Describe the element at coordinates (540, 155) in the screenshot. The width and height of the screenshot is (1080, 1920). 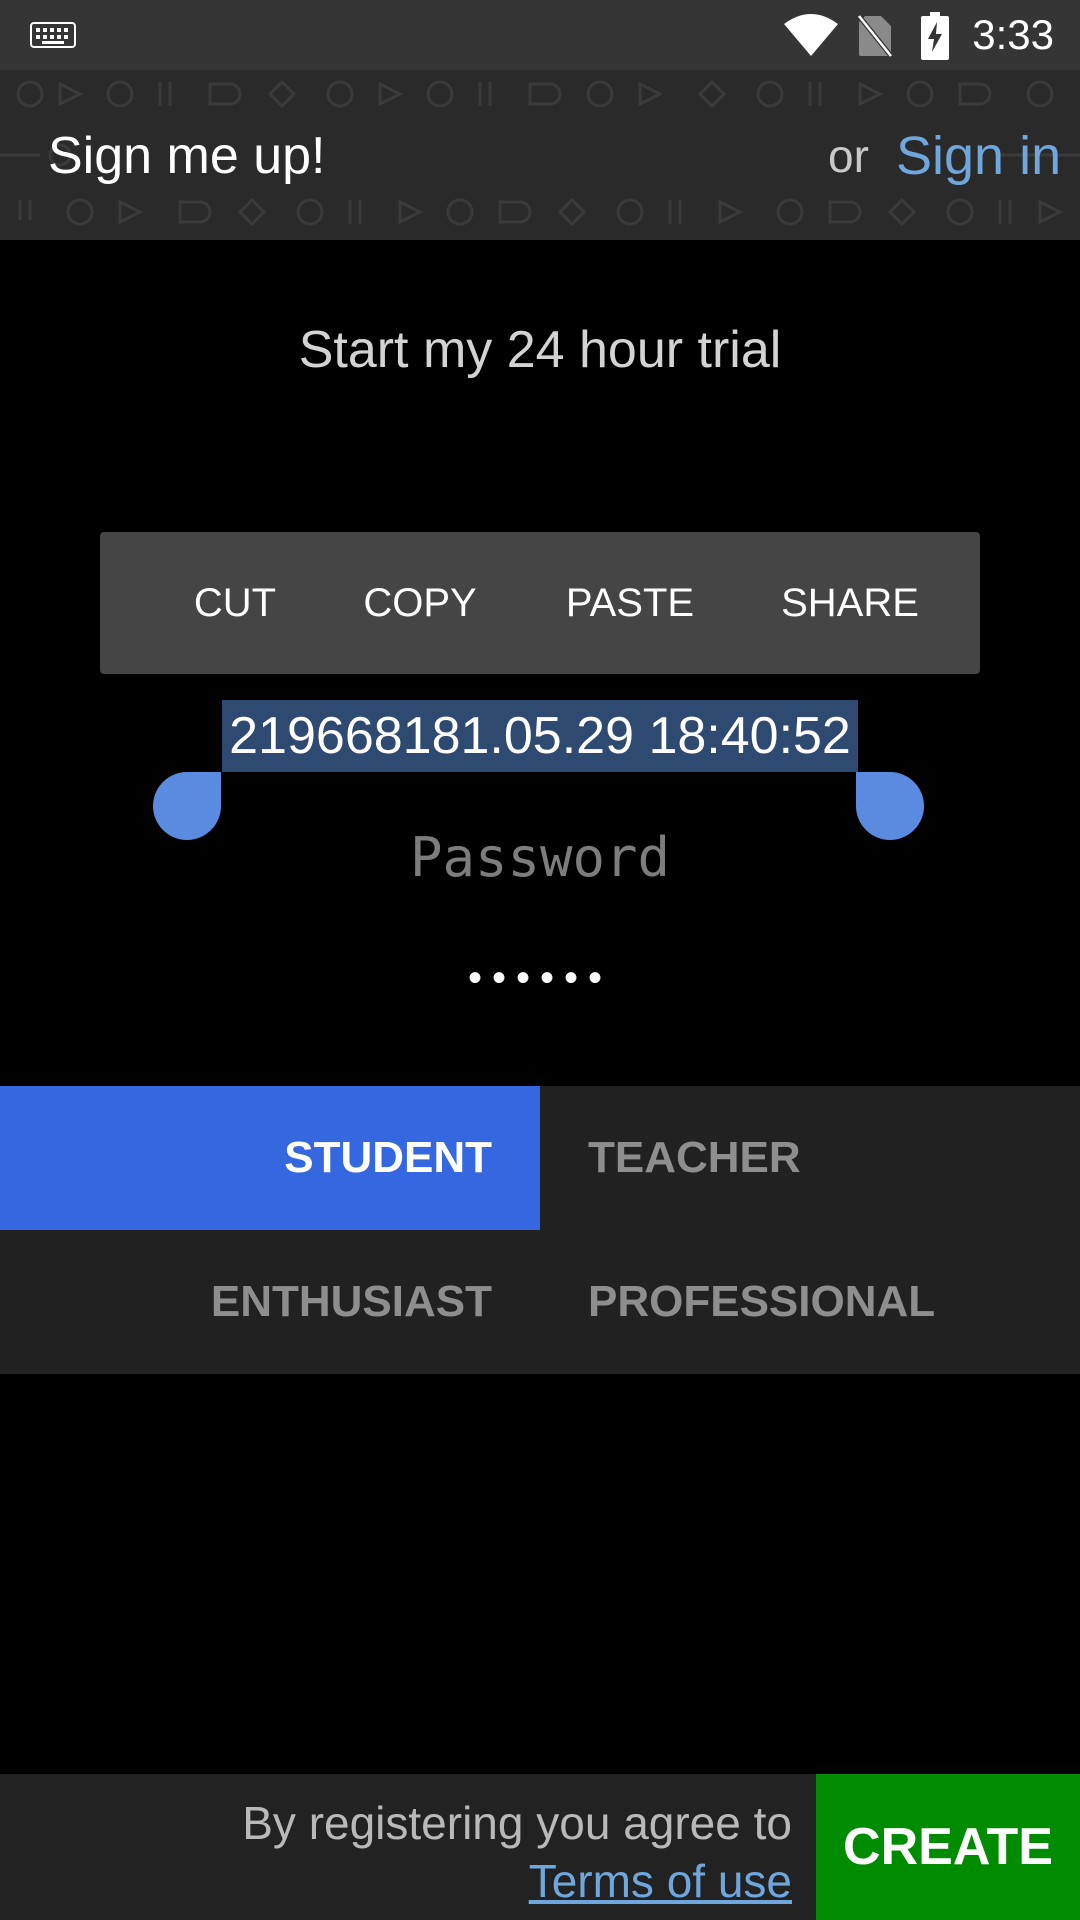
I see `app-bar: Sign me up! or Sign in` at that location.